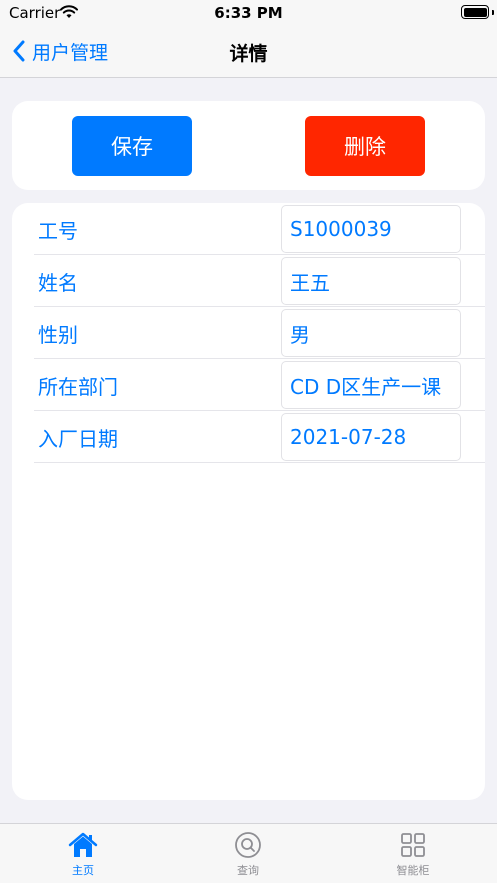  What do you see at coordinates (413, 870) in the screenshot?
I see `tab-smart-cabinet-label: 智能柜` at bounding box center [413, 870].